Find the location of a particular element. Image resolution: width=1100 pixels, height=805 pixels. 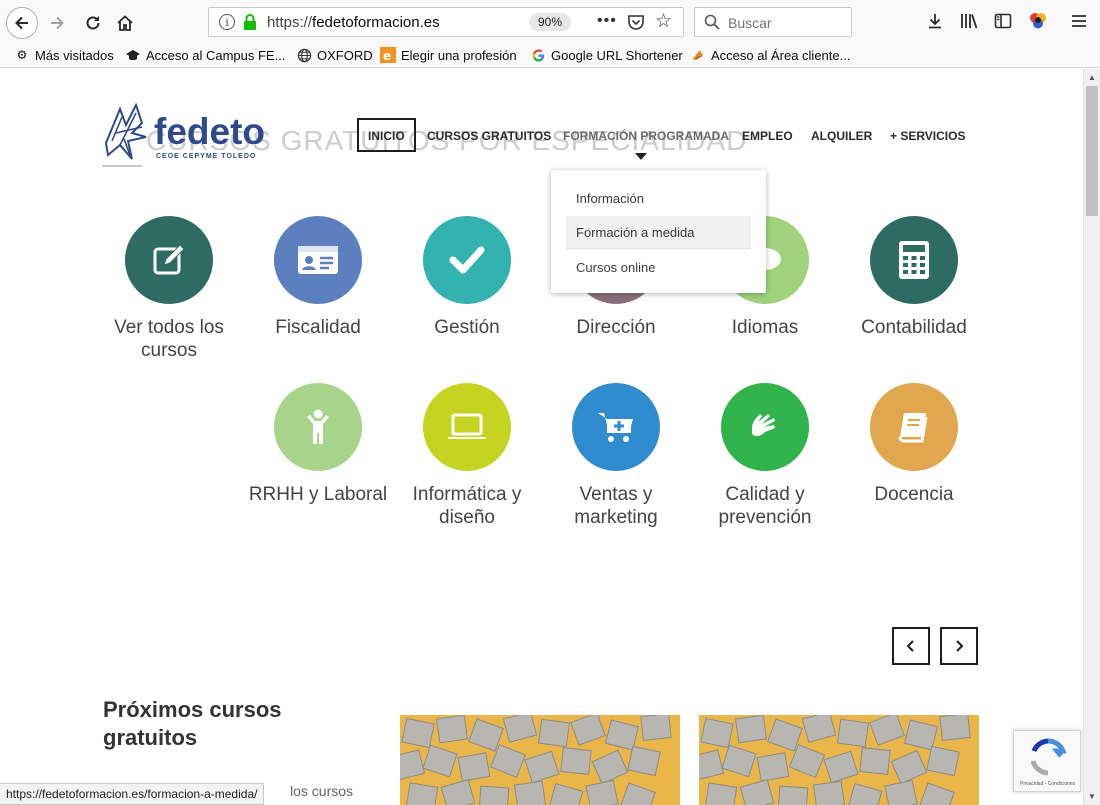

category-label: Ver todos los cursos is located at coordinates (169, 339).